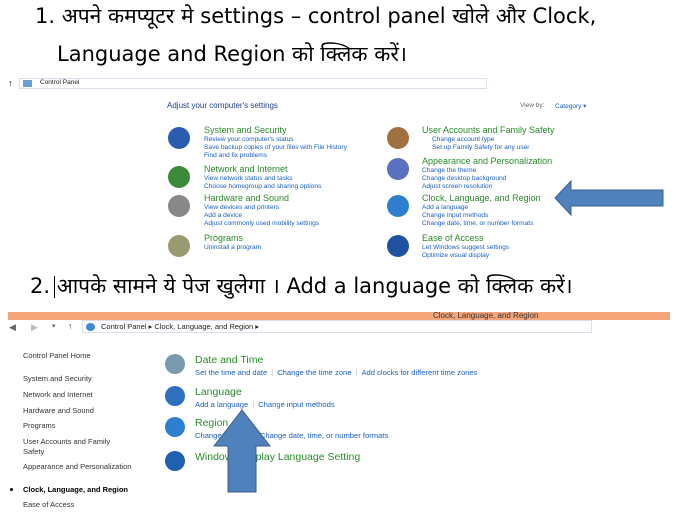 This screenshot has width=690, height=520. I want to click on nav-item: Appearance and Personalization, so click(78, 467).